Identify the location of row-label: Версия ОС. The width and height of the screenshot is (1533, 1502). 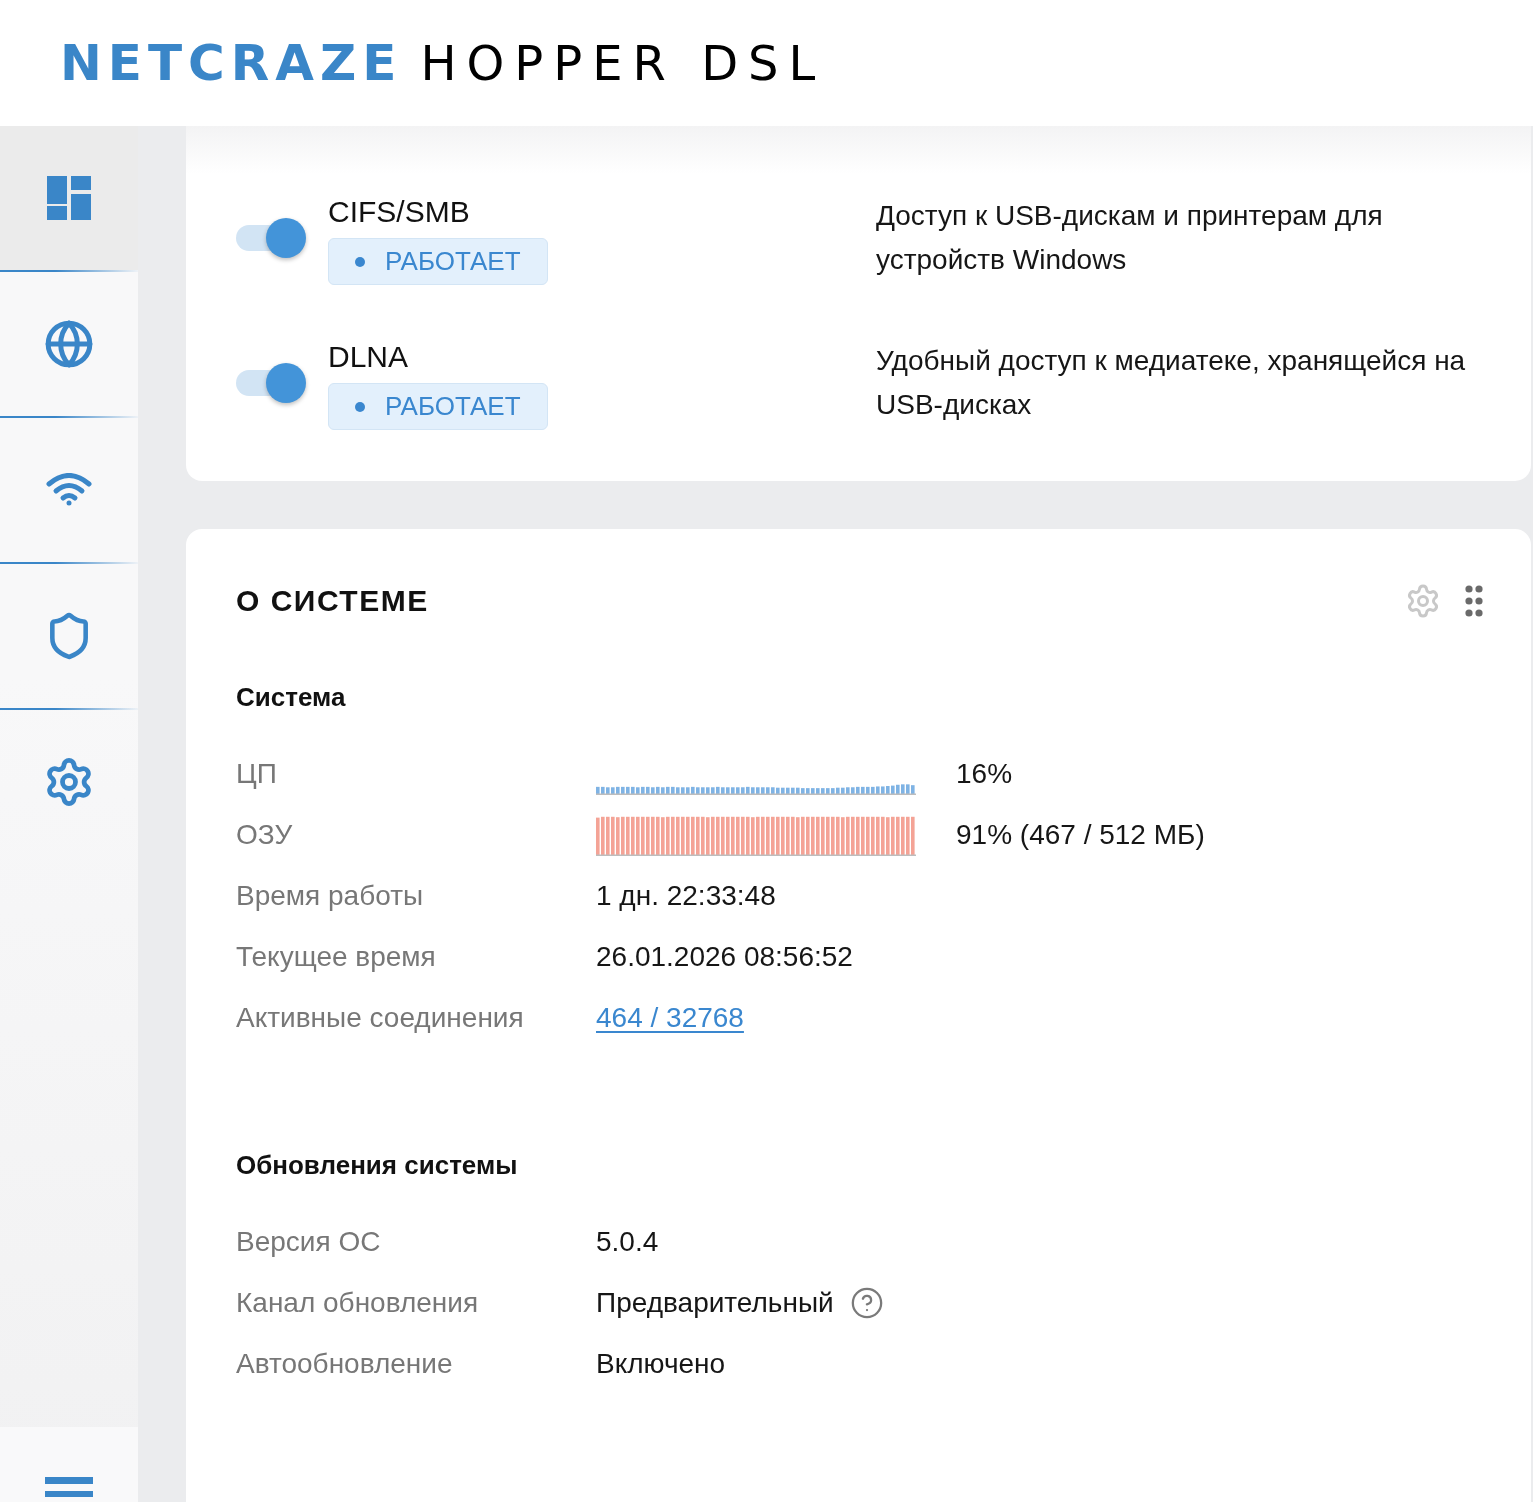
(309, 1241).